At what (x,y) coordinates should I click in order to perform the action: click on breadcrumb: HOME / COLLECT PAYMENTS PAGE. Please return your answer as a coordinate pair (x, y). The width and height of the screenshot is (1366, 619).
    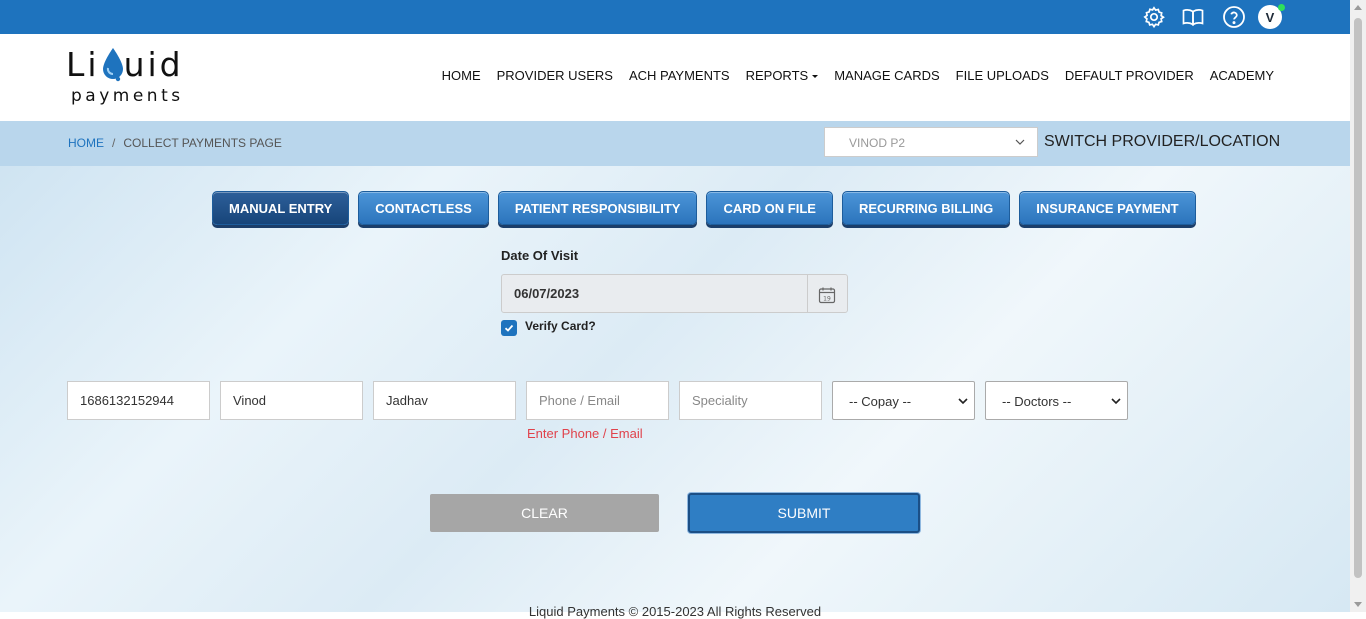
    Looking at the image, I should click on (175, 143).